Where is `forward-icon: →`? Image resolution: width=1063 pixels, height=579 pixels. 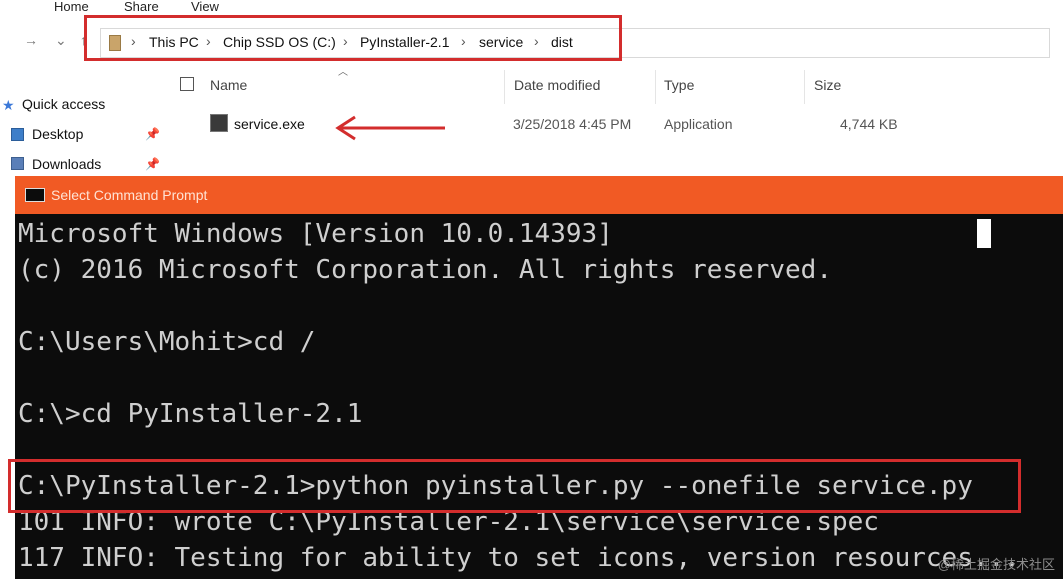
forward-icon: → is located at coordinates (31, 40).